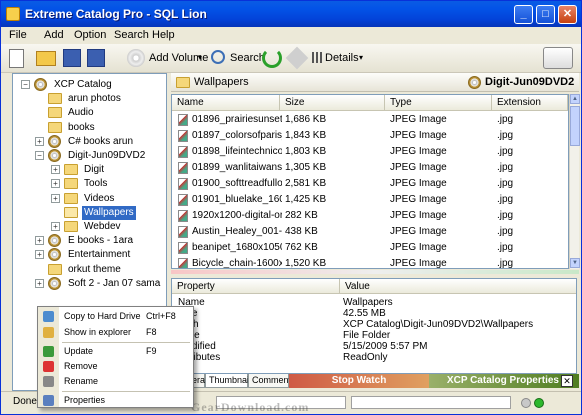  Describe the element at coordinates (115, 400) in the screenshot. I see `context-menu-item: Properties` at that location.